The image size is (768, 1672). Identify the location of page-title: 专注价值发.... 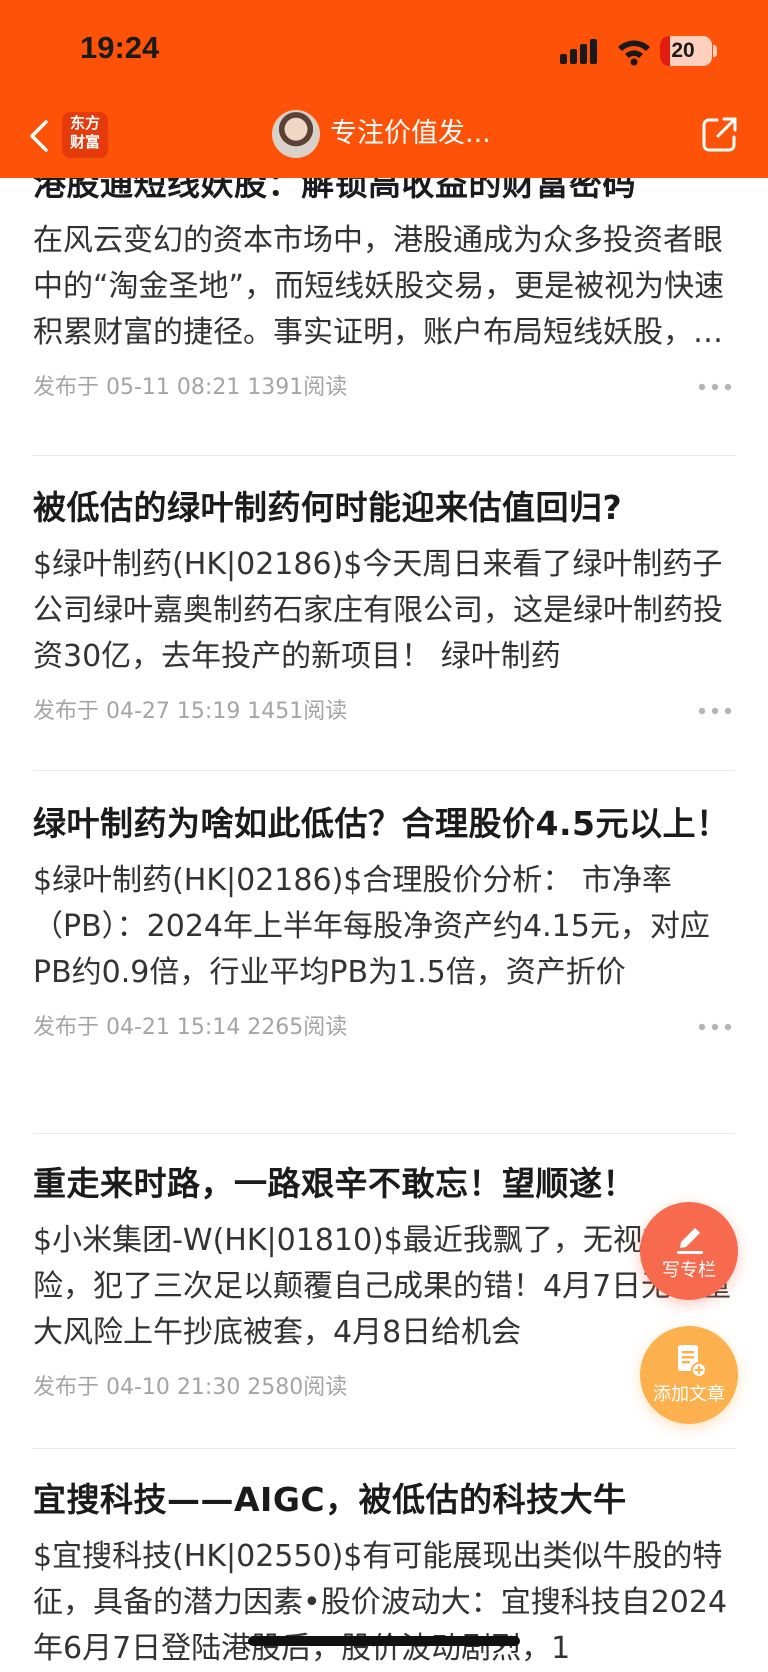
(410, 134).